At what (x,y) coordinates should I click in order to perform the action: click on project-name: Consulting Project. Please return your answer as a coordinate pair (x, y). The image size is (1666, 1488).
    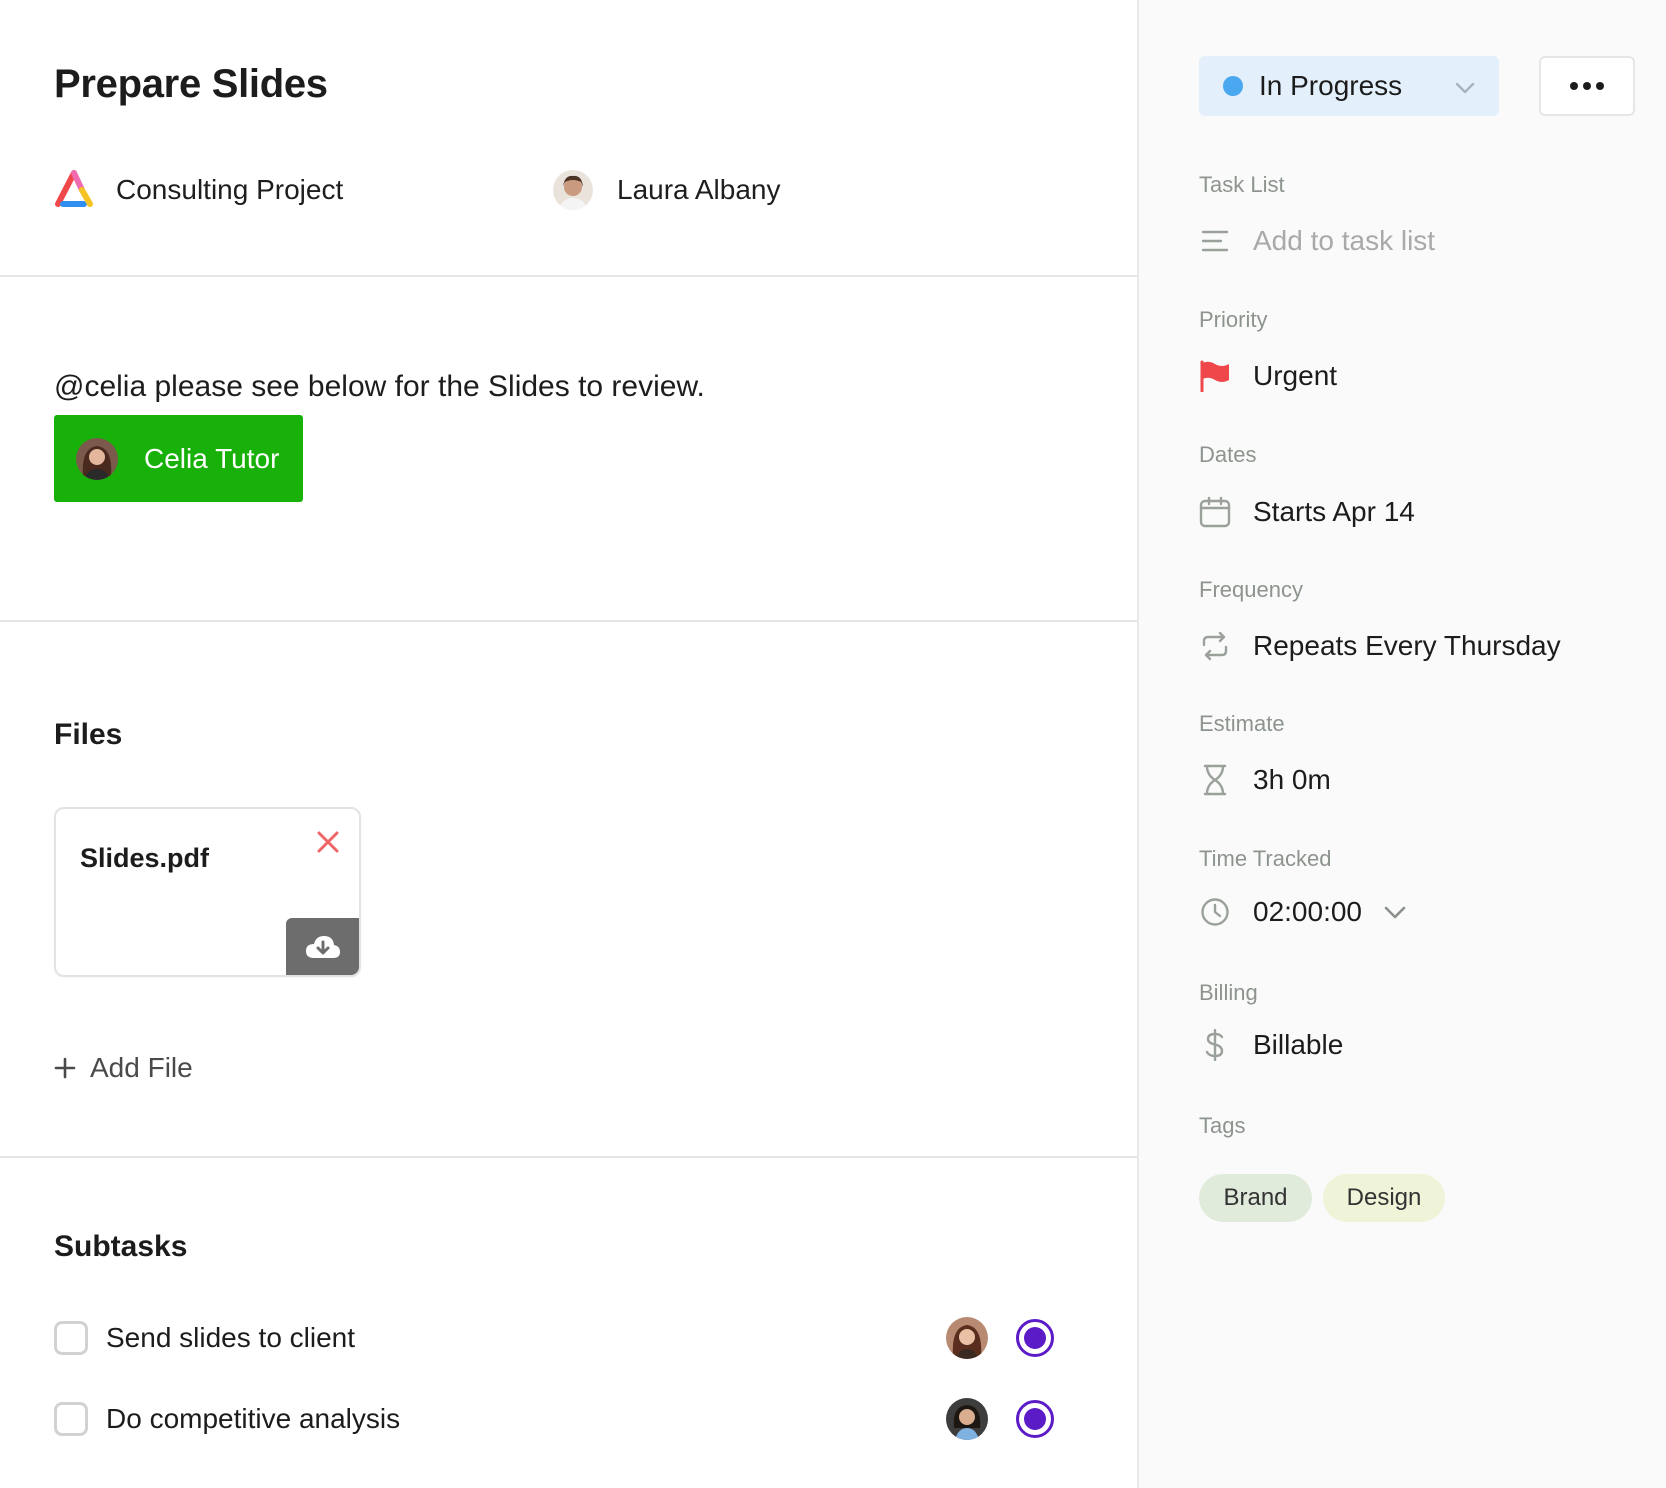
    Looking at the image, I should click on (230, 189).